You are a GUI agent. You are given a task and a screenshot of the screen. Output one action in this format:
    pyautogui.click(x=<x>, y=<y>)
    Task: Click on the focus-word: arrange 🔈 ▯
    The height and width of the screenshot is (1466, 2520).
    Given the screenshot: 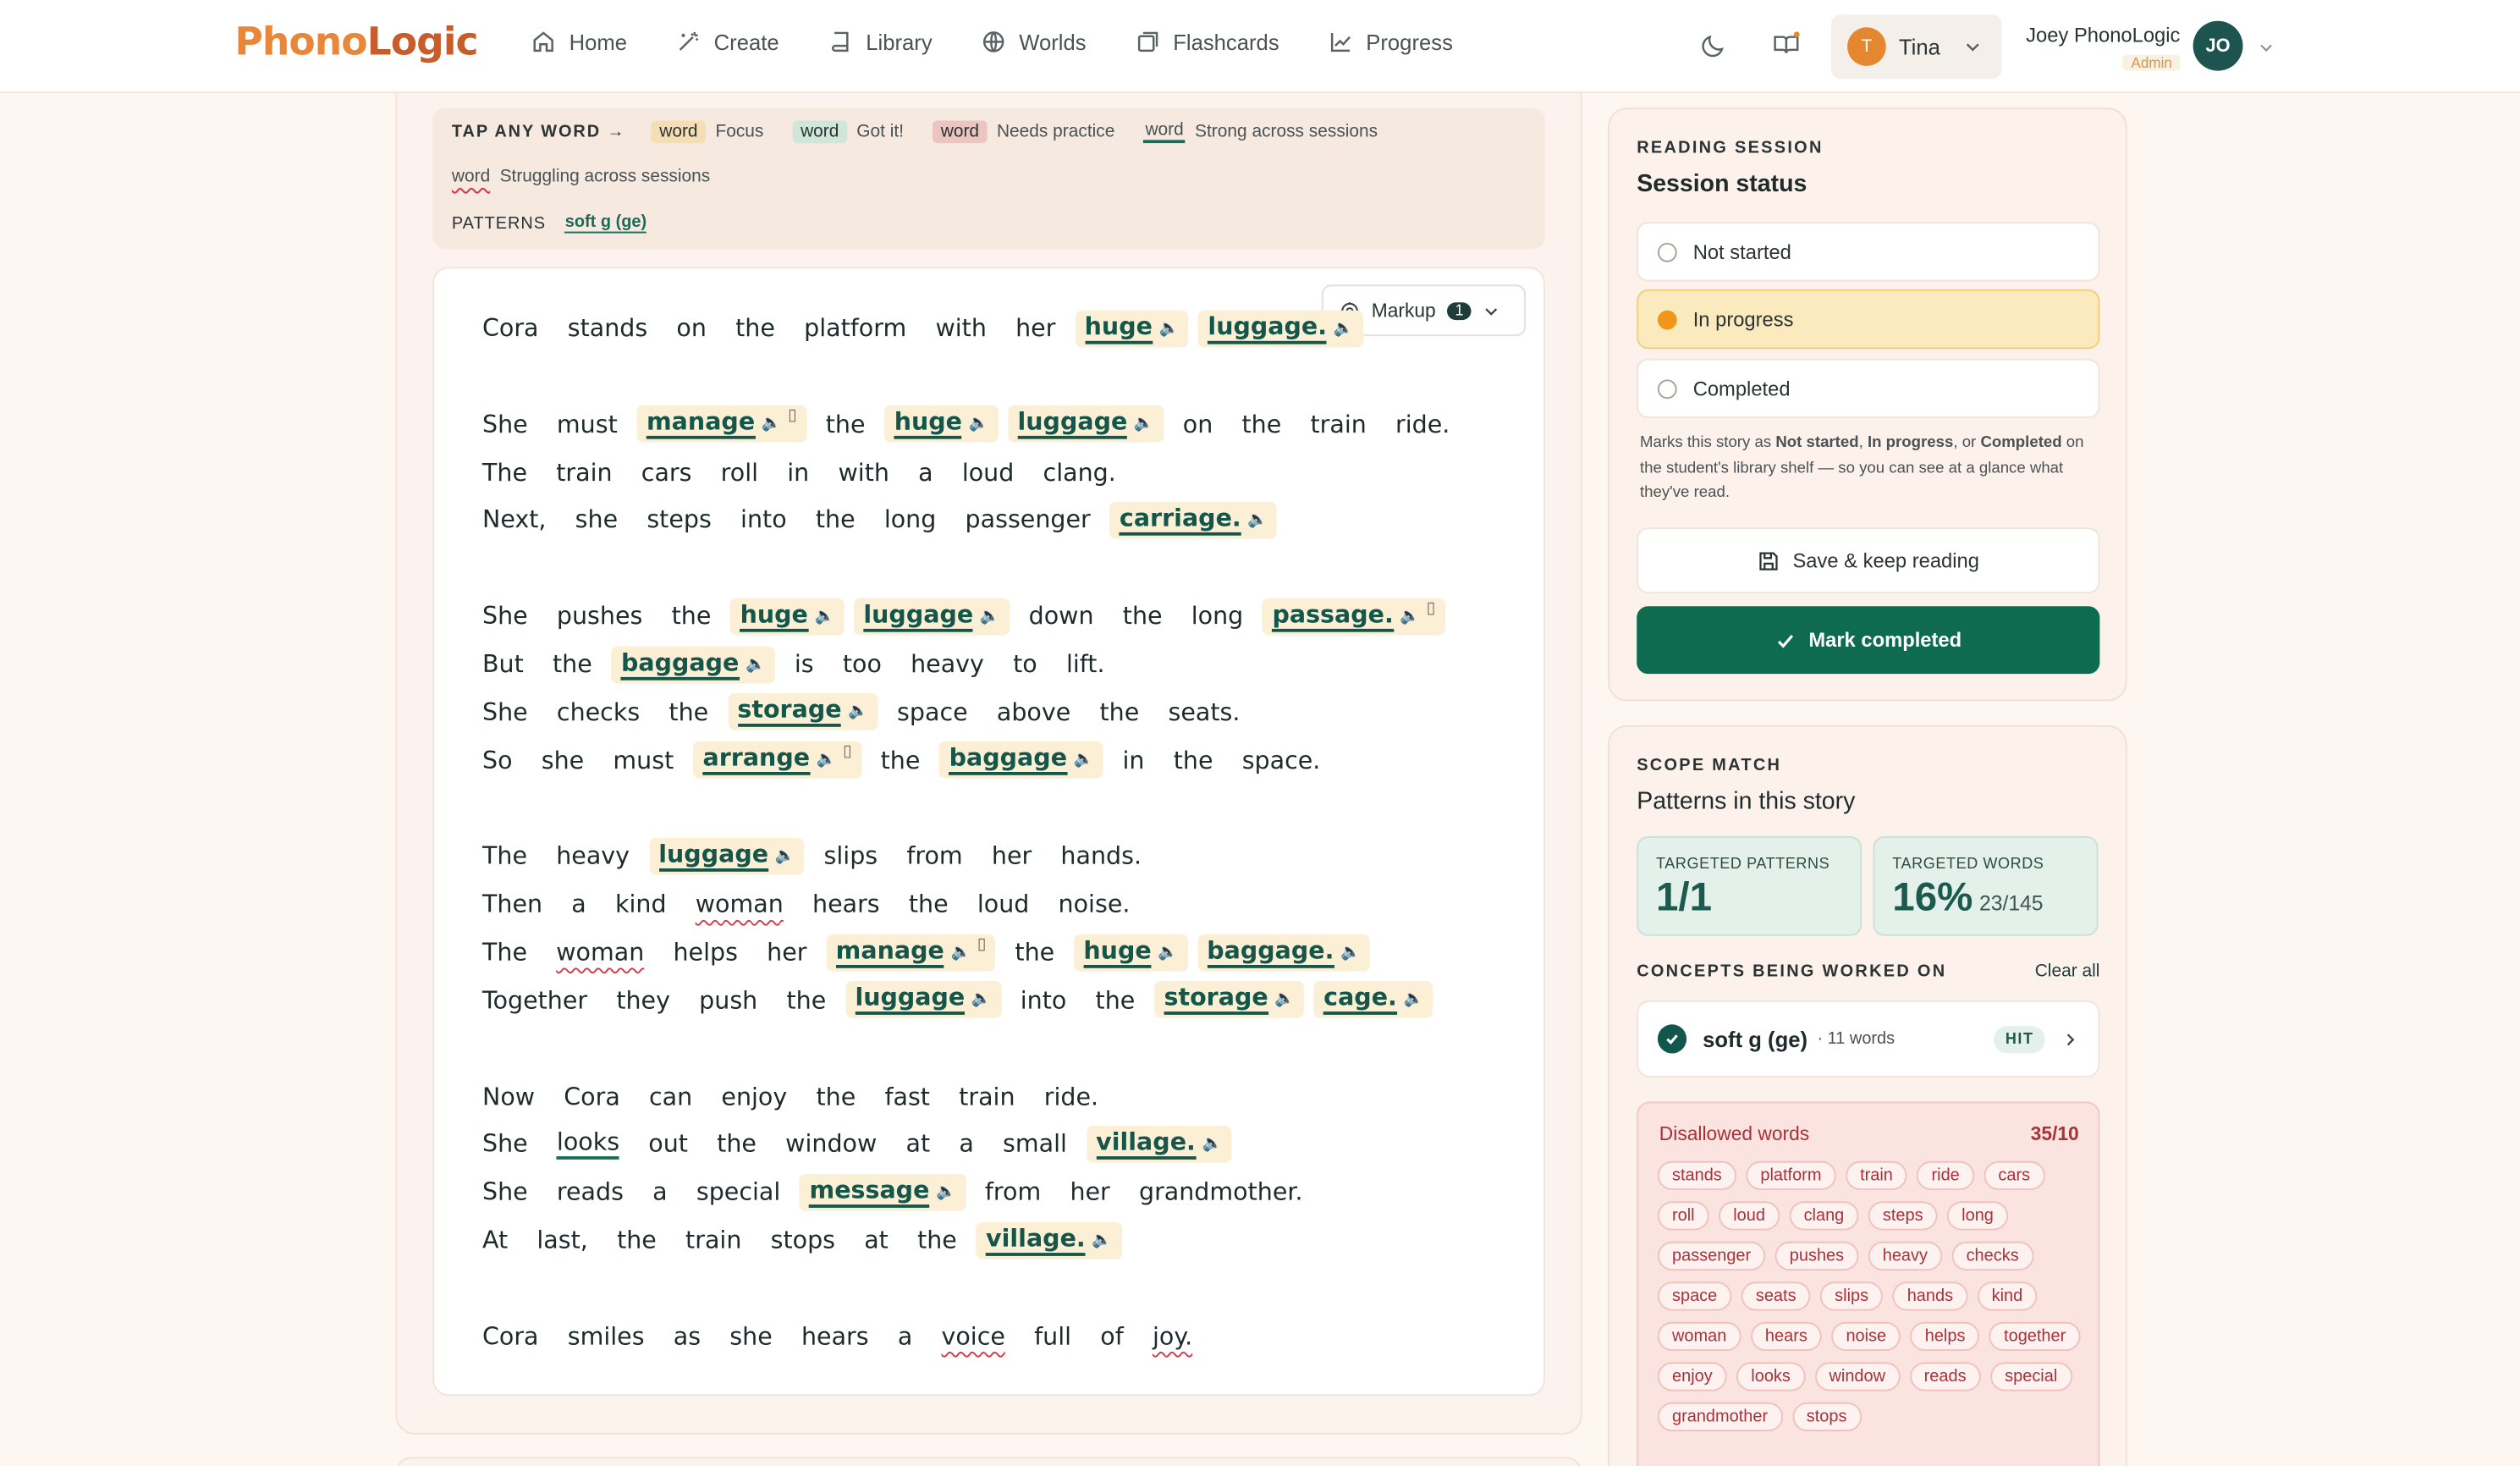 What is the action you would take?
    pyautogui.click(x=777, y=760)
    